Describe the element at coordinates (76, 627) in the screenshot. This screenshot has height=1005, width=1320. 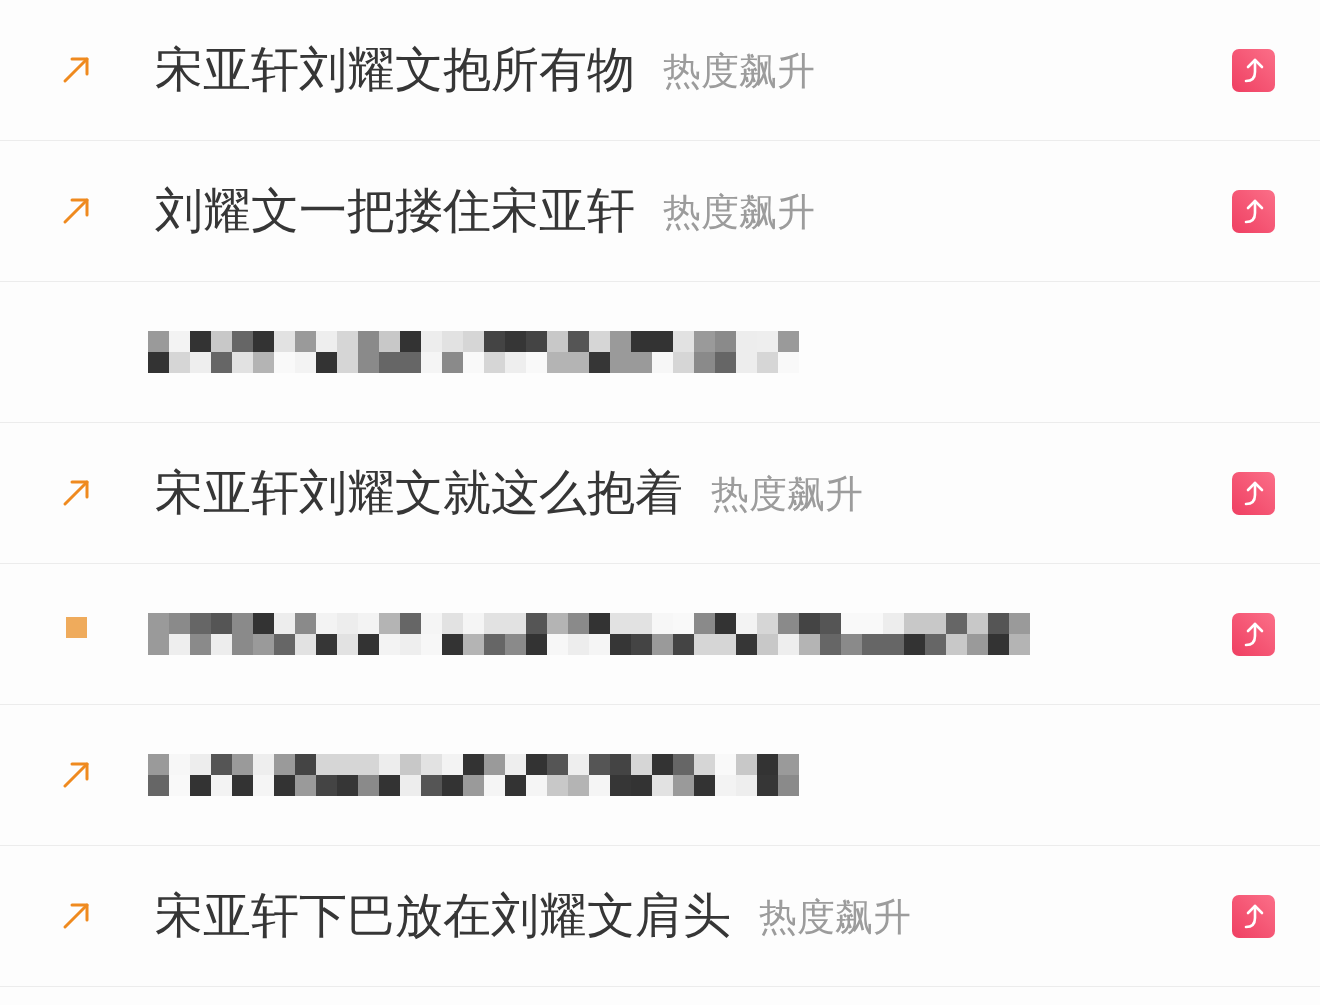
I see `square-icon` at that location.